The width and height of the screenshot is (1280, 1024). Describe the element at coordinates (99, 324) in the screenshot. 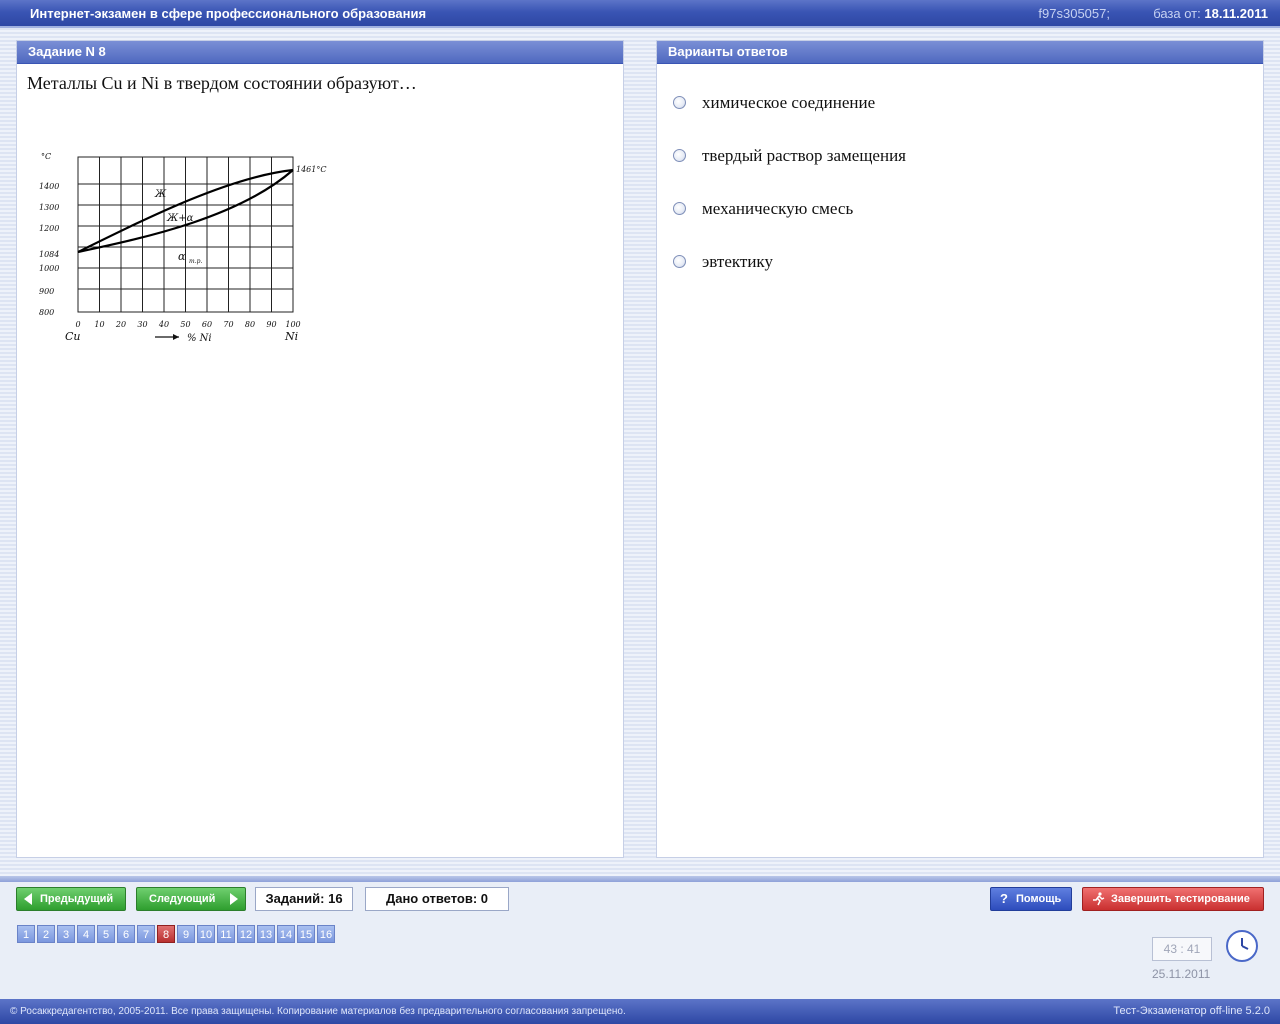

I see `diagram-x-tick: 10` at that location.